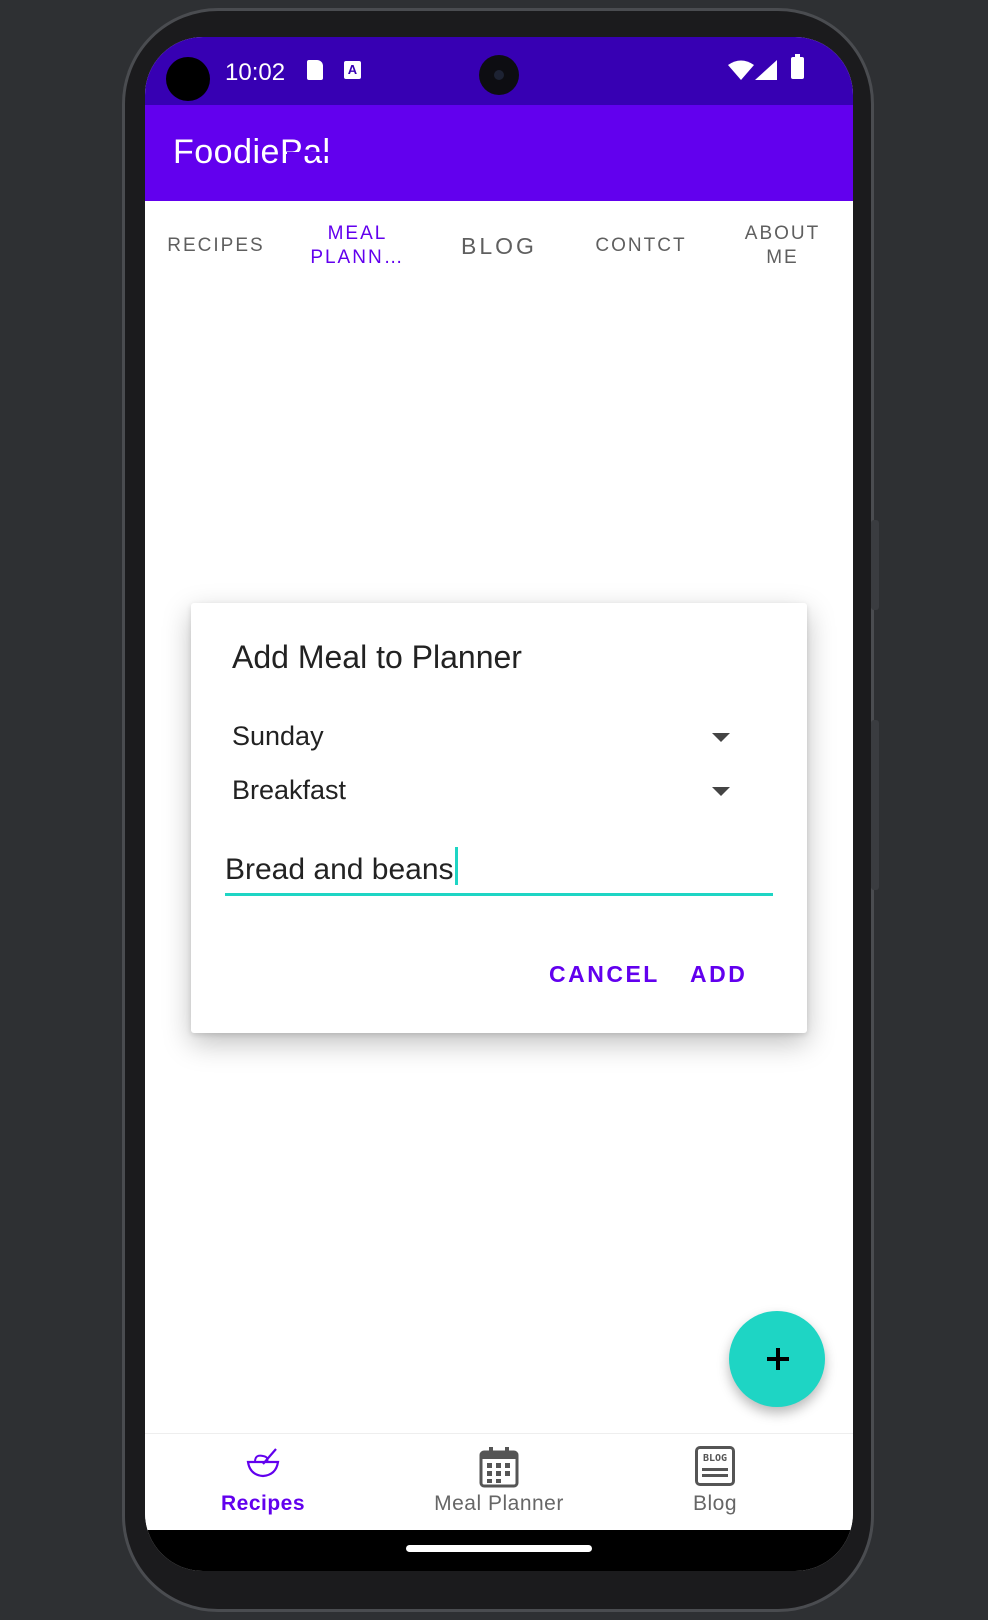 This screenshot has width=988, height=1620. I want to click on nav-label: Meal Planner, so click(499, 1503).